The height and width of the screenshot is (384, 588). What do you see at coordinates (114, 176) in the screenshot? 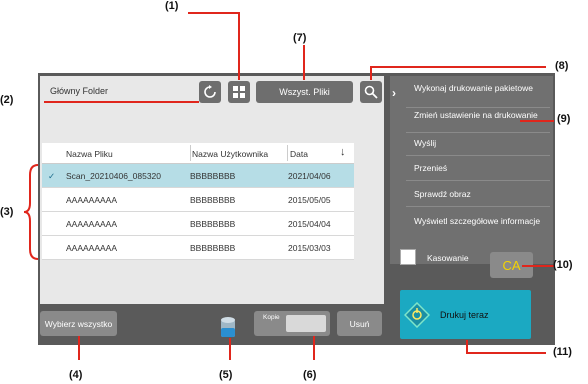
I see `row-file-name: Scan_20210406_085320` at bounding box center [114, 176].